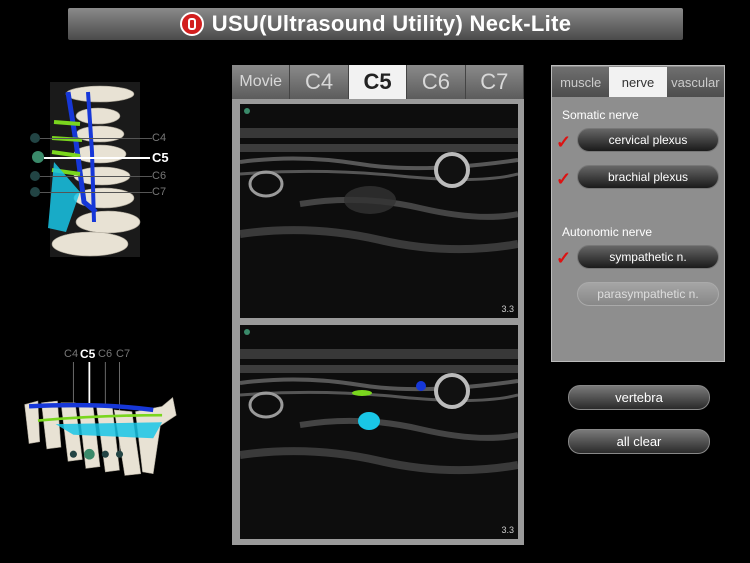  What do you see at coordinates (97, 158) in the screenshot?
I see `level-line-c5` at bounding box center [97, 158].